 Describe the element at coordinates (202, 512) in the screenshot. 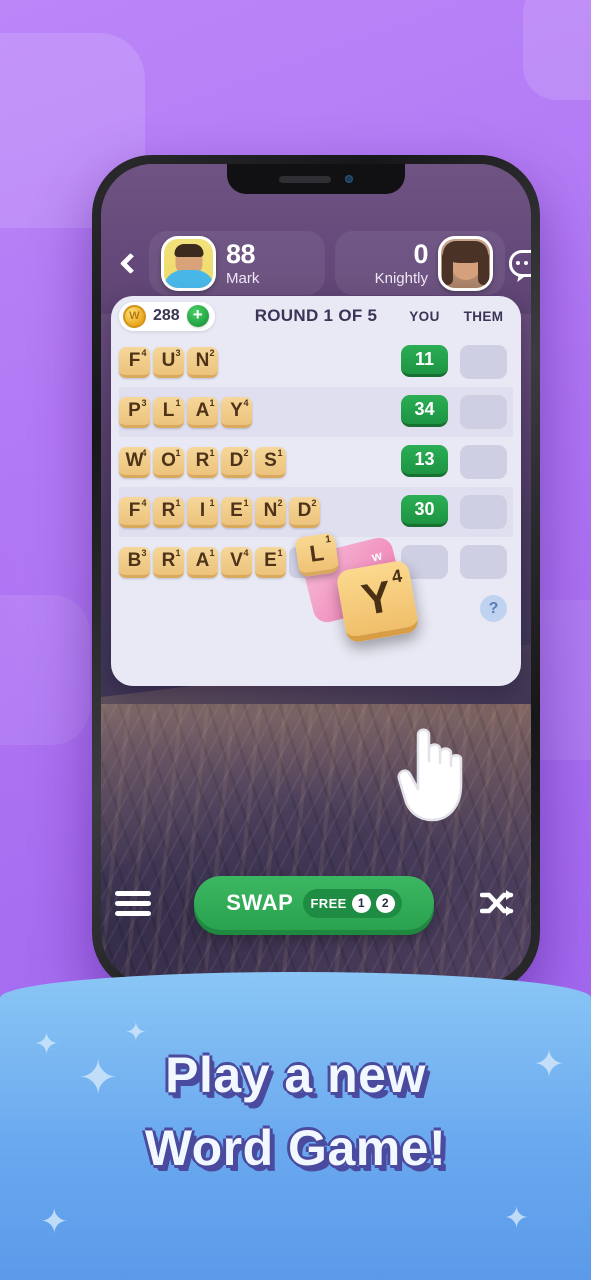

I see `letter-tile: I1` at that location.